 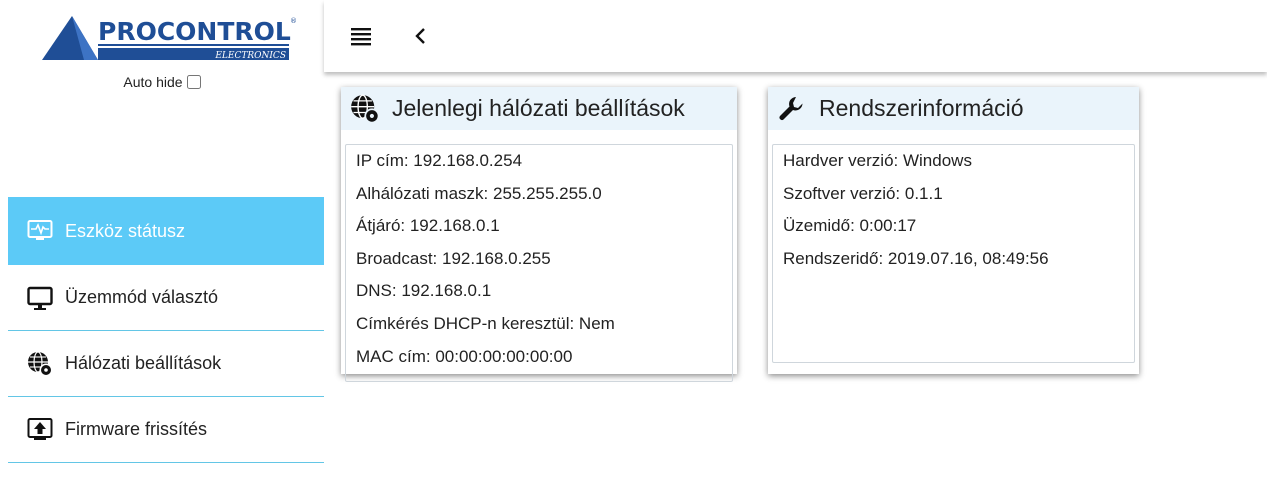 What do you see at coordinates (421, 36) in the screenshot?
I see `chevron-left-icon` at bounding box center [421, 36].